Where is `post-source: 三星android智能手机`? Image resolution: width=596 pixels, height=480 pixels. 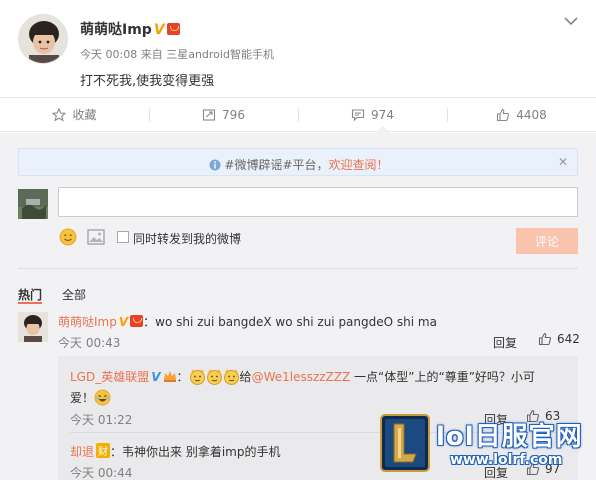
post-source: 三星android智能手机 is located at coordinates (220, 54).